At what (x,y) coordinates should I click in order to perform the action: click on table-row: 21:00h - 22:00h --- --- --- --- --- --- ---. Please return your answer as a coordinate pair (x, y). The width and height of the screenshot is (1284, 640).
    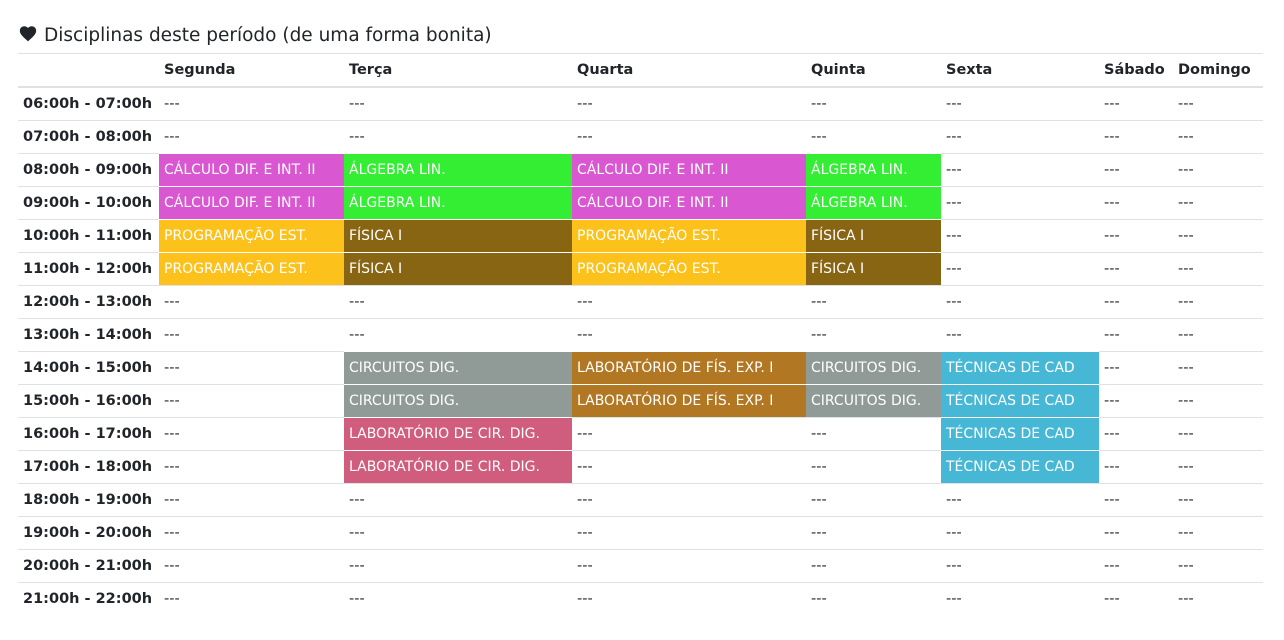
    Looking at the image, I should click on (640, 598).